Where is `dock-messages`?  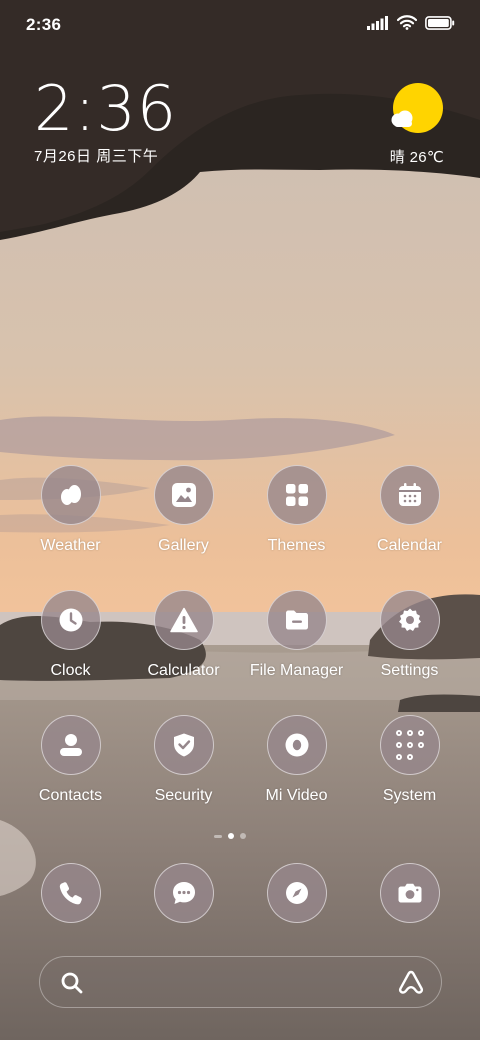
dock-messages is located at coordinates (183, 893).